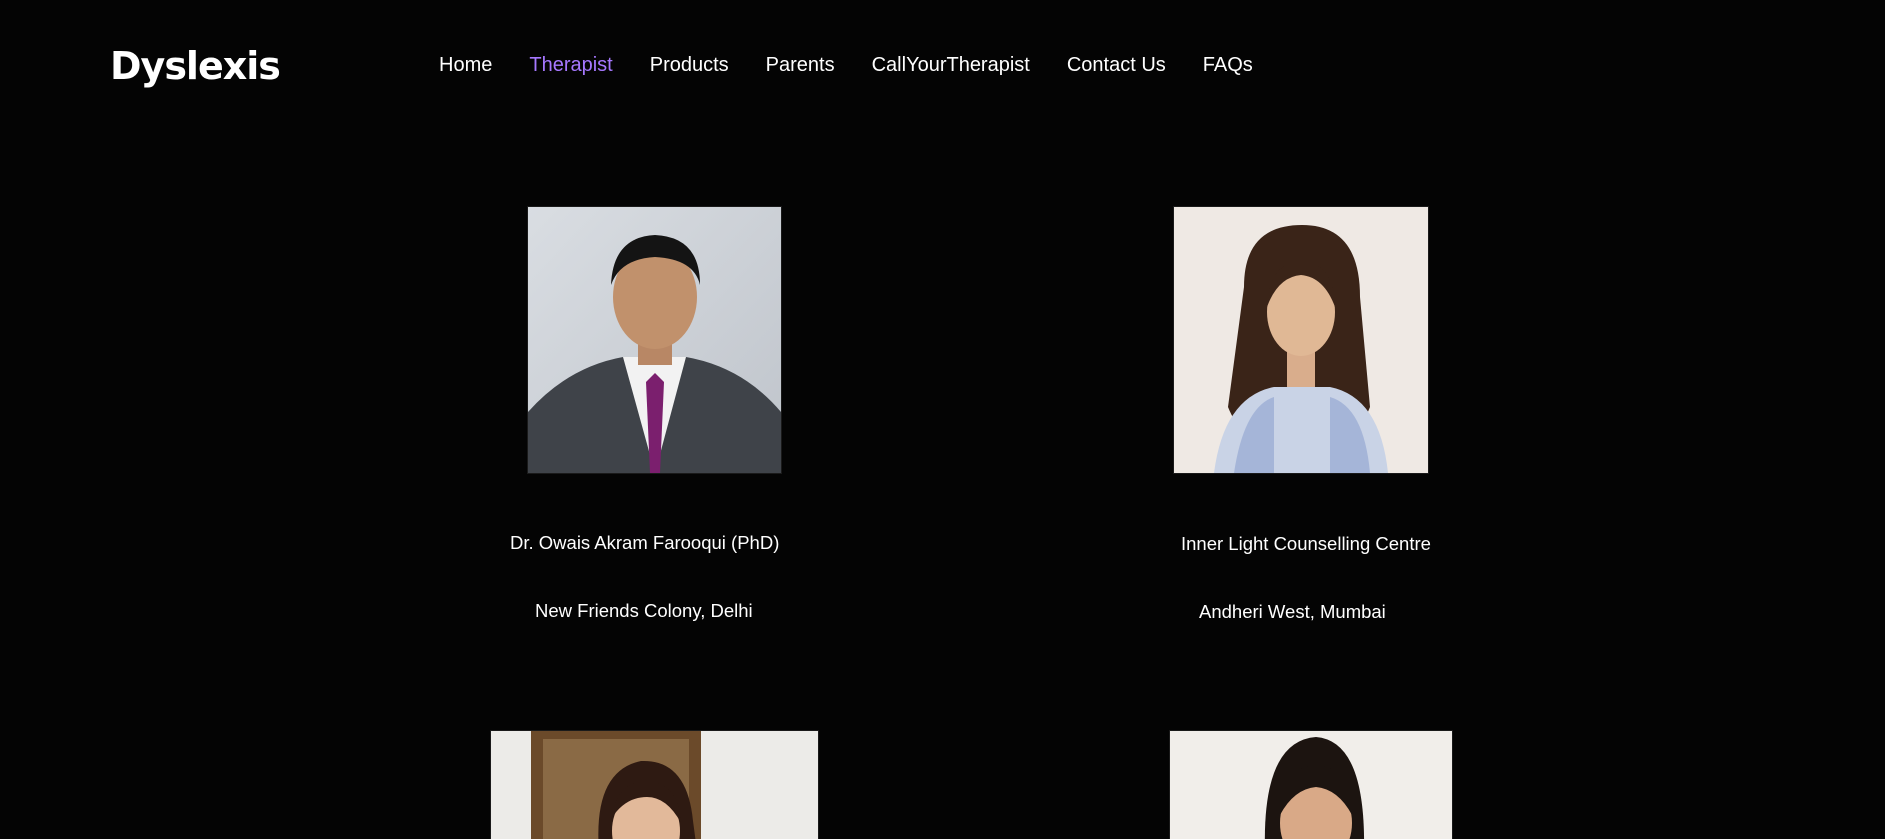  I want to click on nav-contact-us: Contact Us, so click(1116, 65).